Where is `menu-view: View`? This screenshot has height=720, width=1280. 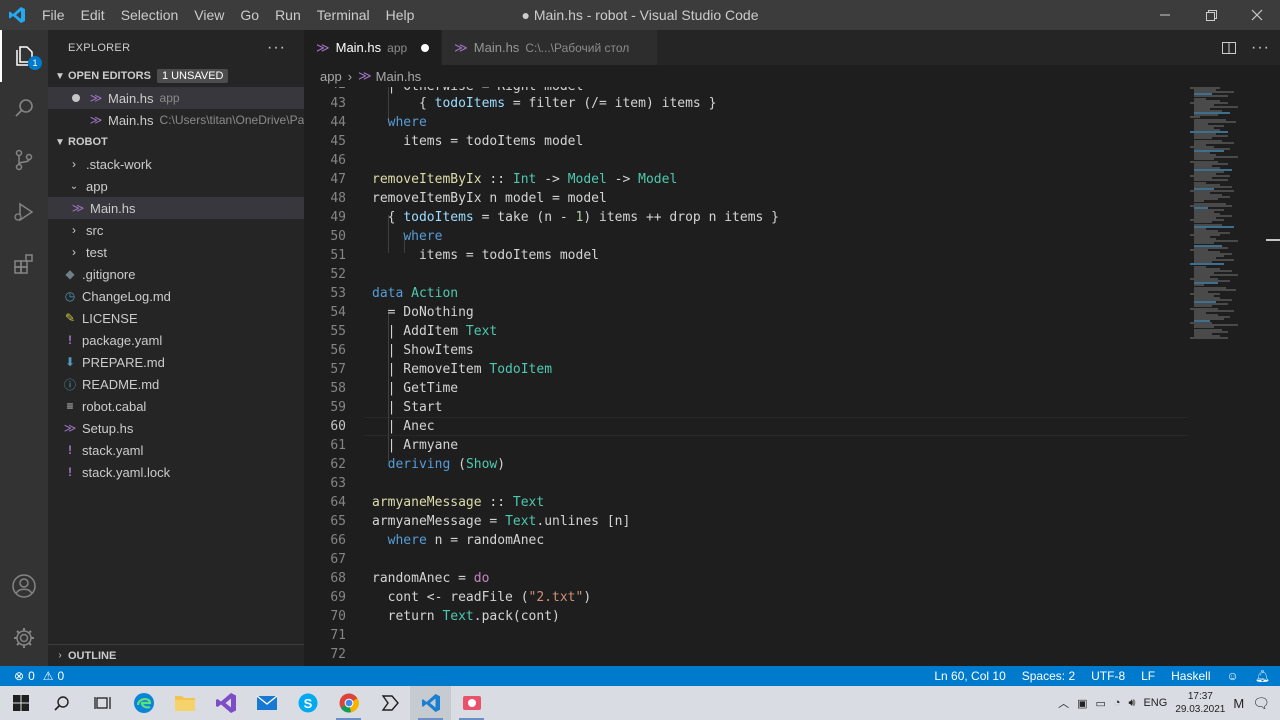 menu-view: View is located at coordinates (209, 15).